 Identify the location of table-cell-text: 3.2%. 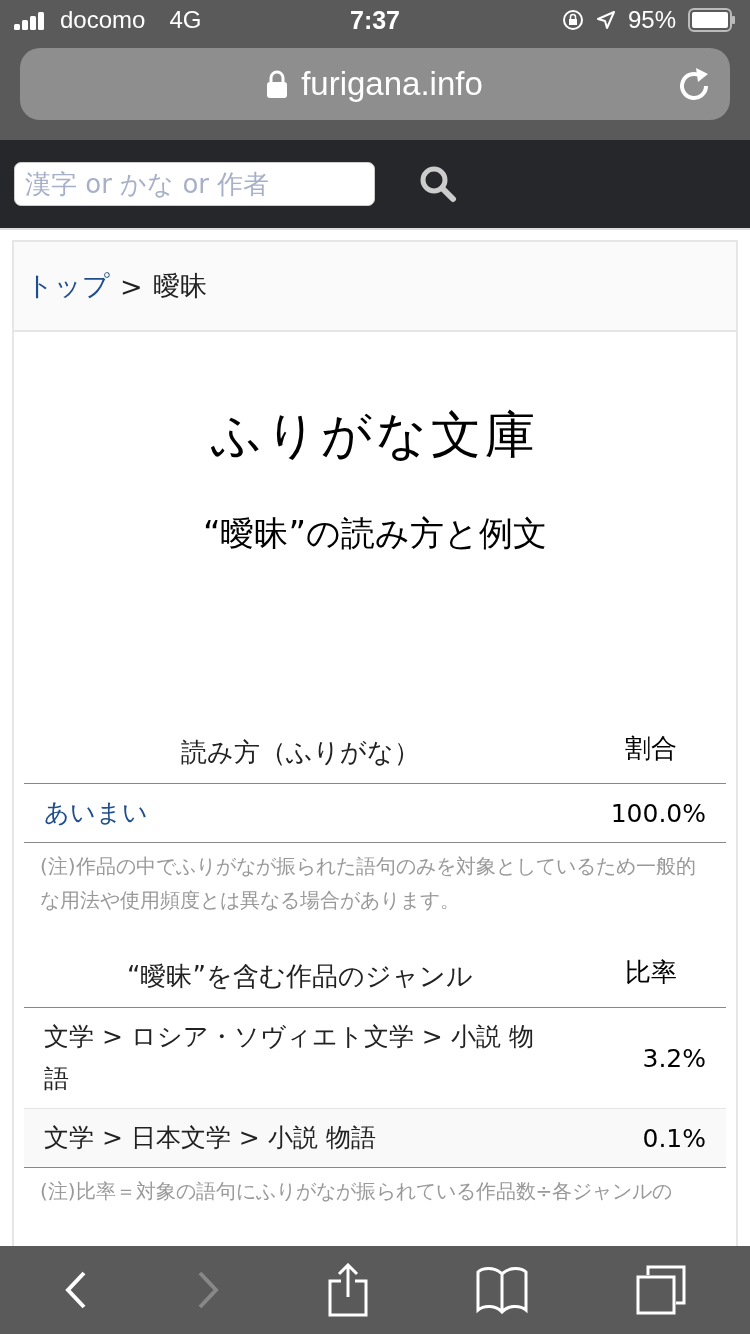
(674, 1058).